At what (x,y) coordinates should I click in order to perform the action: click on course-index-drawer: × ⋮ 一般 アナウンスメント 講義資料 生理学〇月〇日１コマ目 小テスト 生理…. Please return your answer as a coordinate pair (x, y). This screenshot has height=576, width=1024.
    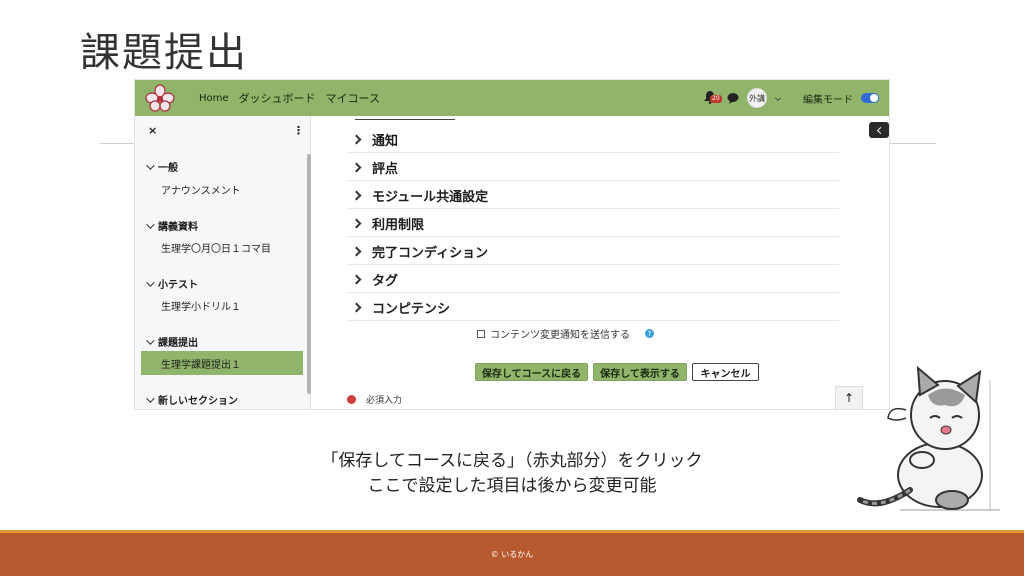
    Looking at the image, I should click on (223, 262).